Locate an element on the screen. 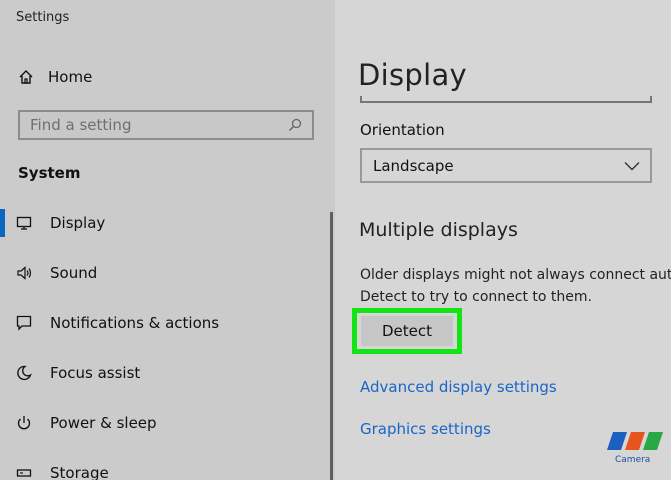  previous-section-edge is located at coordinates (506, 99).